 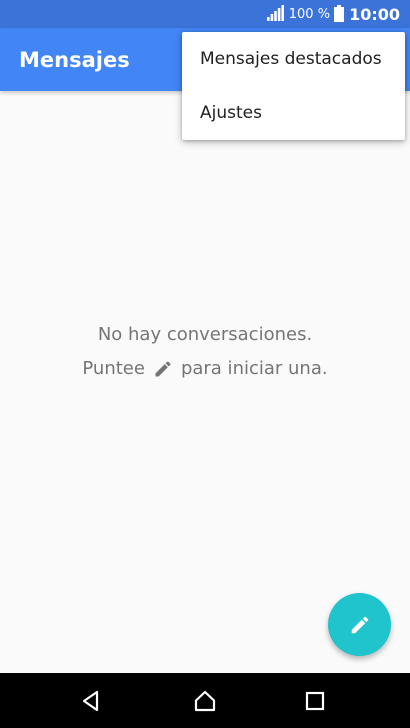 I want to click on recents-icon, so click(x=315, y=701).